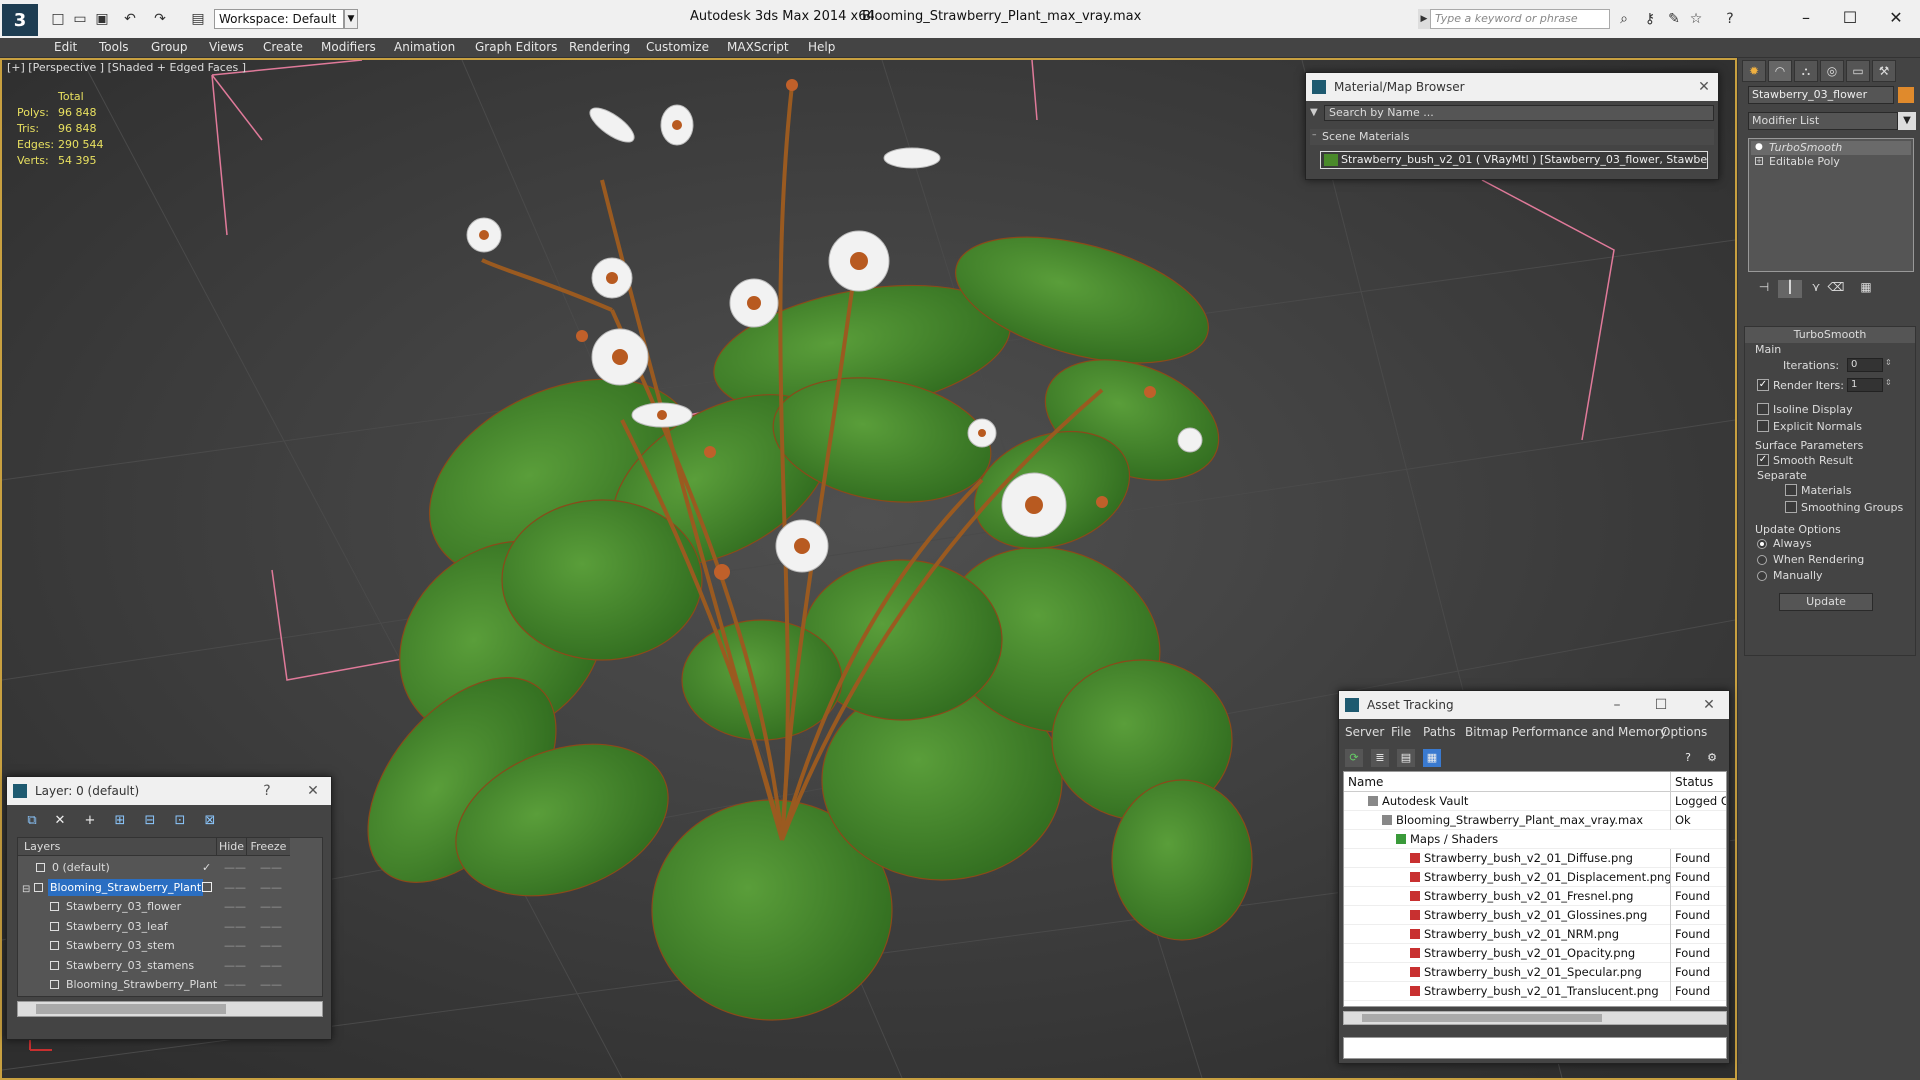 The image size is (1920, 1080). I want to click on materials-checkbox, so click(1791, 490).